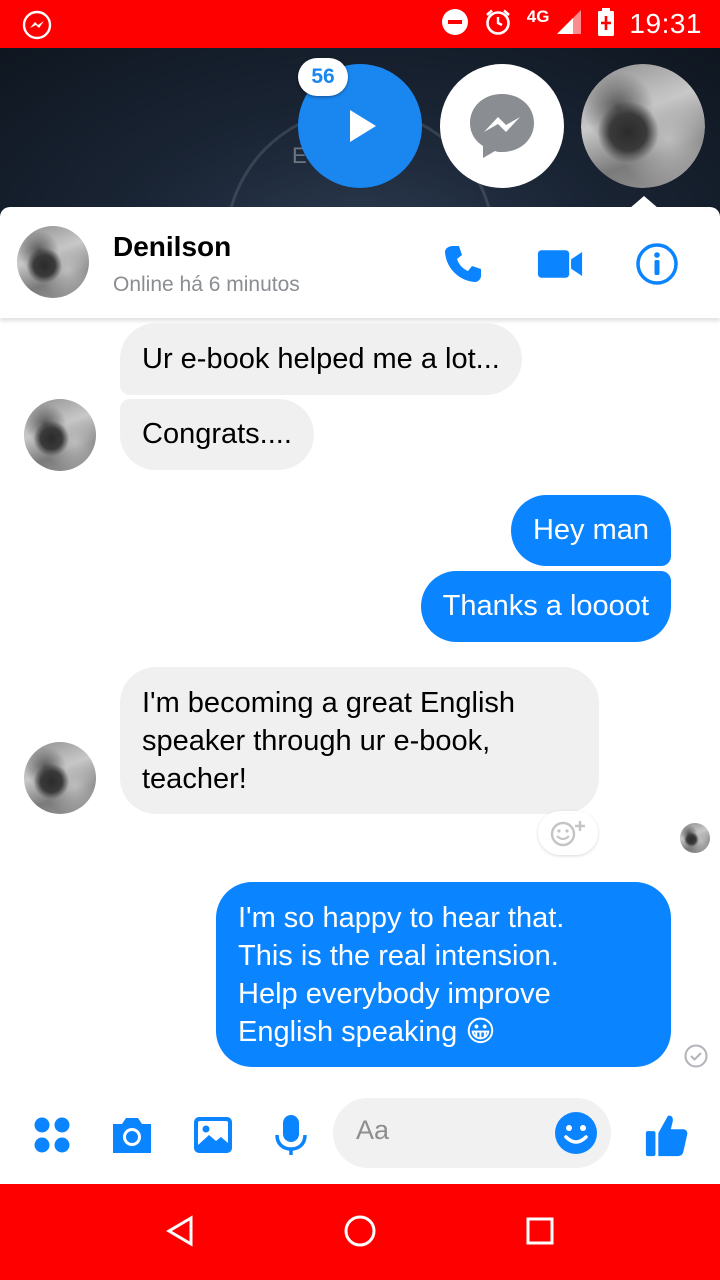 This screenshot has height=1280, width=720. I want to click on home-button, so click(360, 1231).